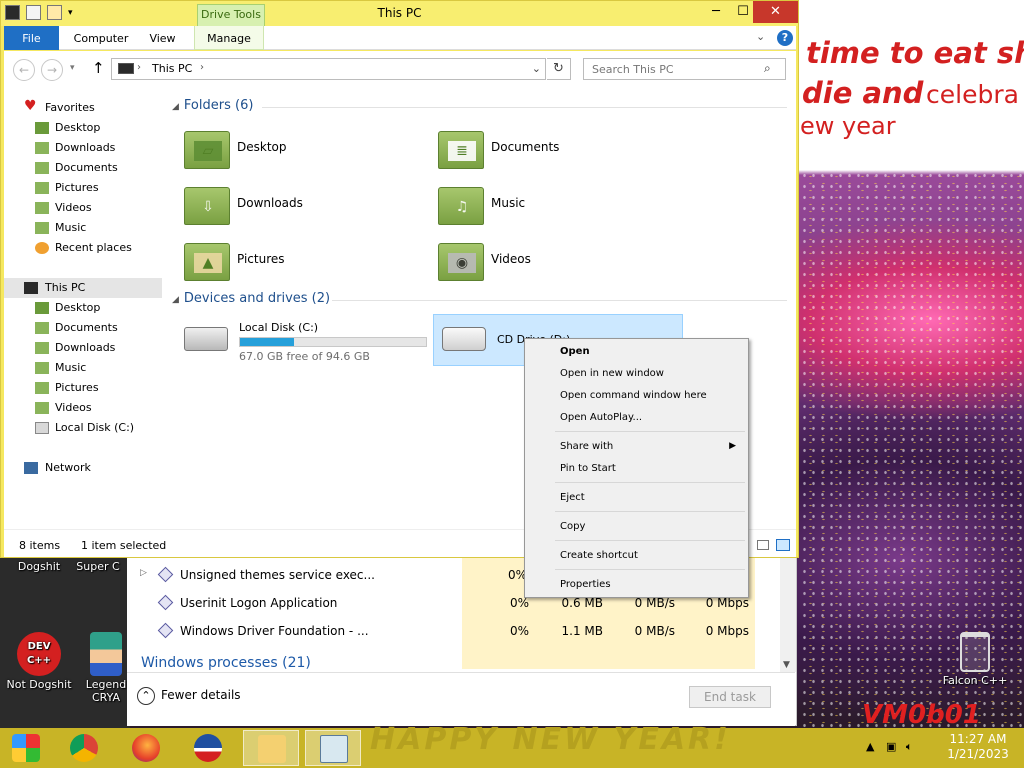 This screenshot has height=768, width=1024. What do you see at coordinates (83, 408) in the screenshot?
I see `nav-pc-videos: Videos` at bounding box center [83, 408].